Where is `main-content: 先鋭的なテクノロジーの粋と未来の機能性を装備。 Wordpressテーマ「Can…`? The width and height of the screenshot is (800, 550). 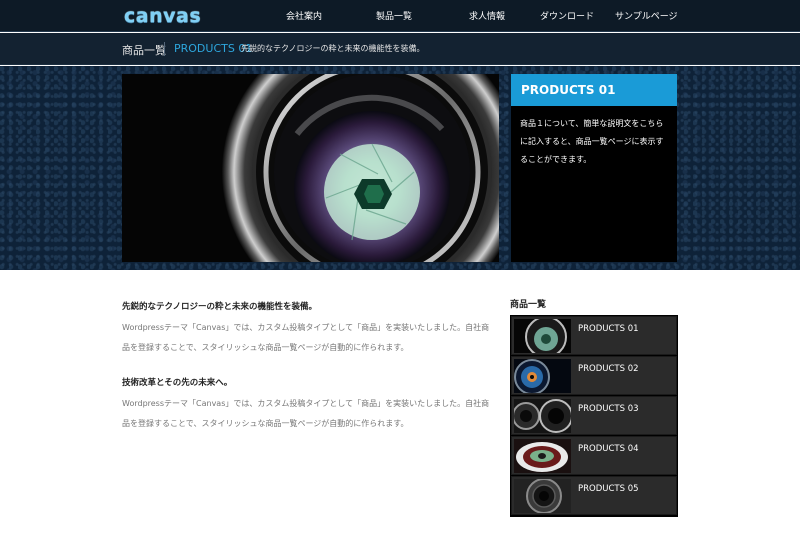 main-content: 先鋭的なテクノロジーの粋と未来の機能性を装備。 Wordpressテーマ「Can… is located at coordinates (307, 367).